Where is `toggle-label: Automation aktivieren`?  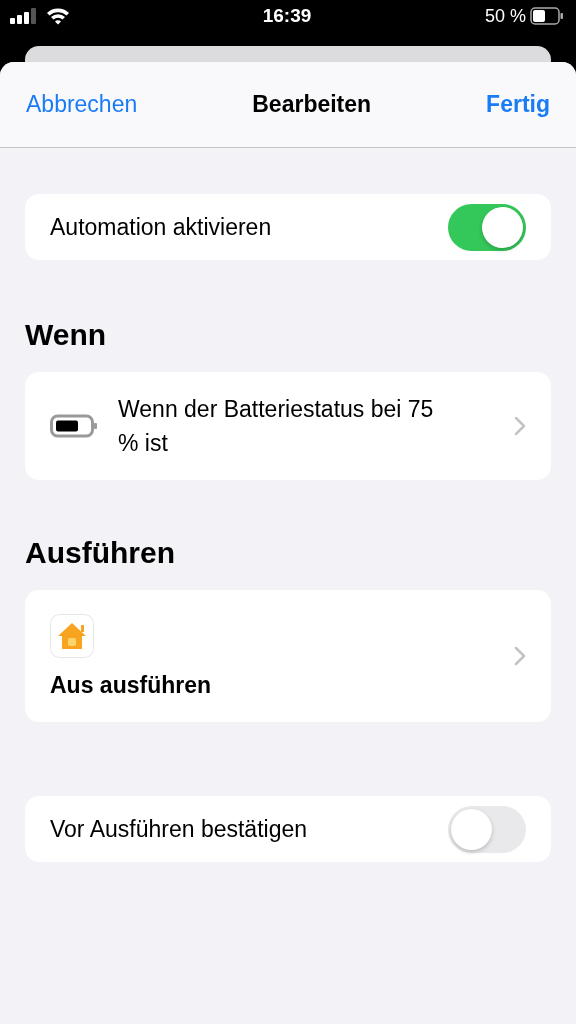
toggle-label: Automation aktivieren is located at coordinates (161, 227).